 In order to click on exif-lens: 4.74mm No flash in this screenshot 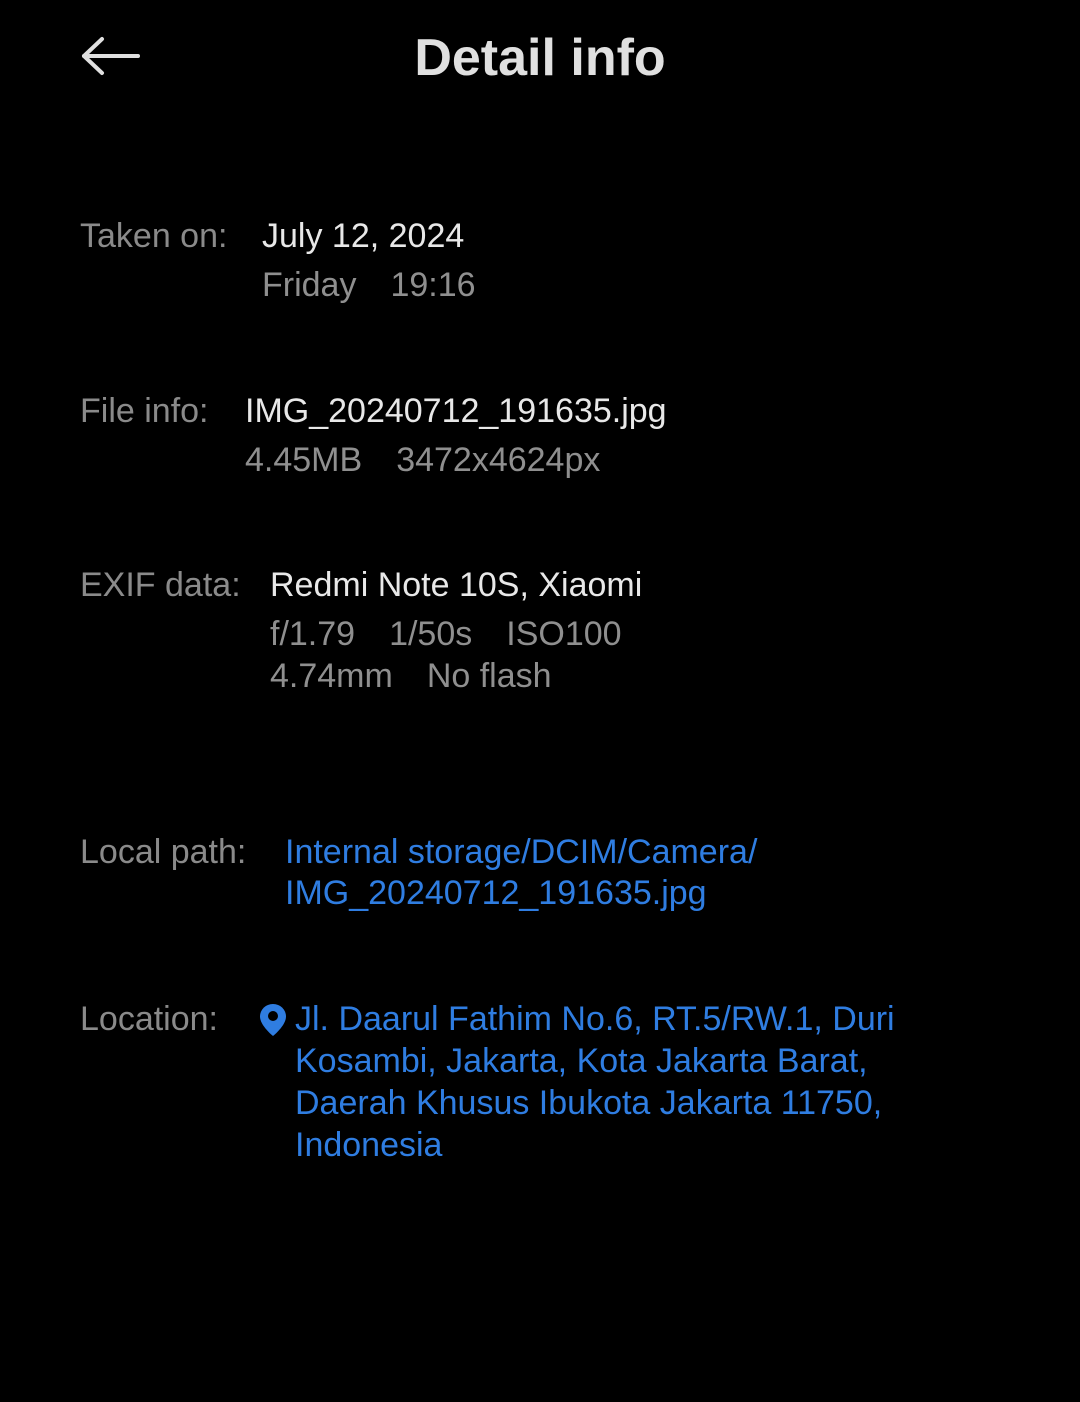, I will do `click(411, 676)`.